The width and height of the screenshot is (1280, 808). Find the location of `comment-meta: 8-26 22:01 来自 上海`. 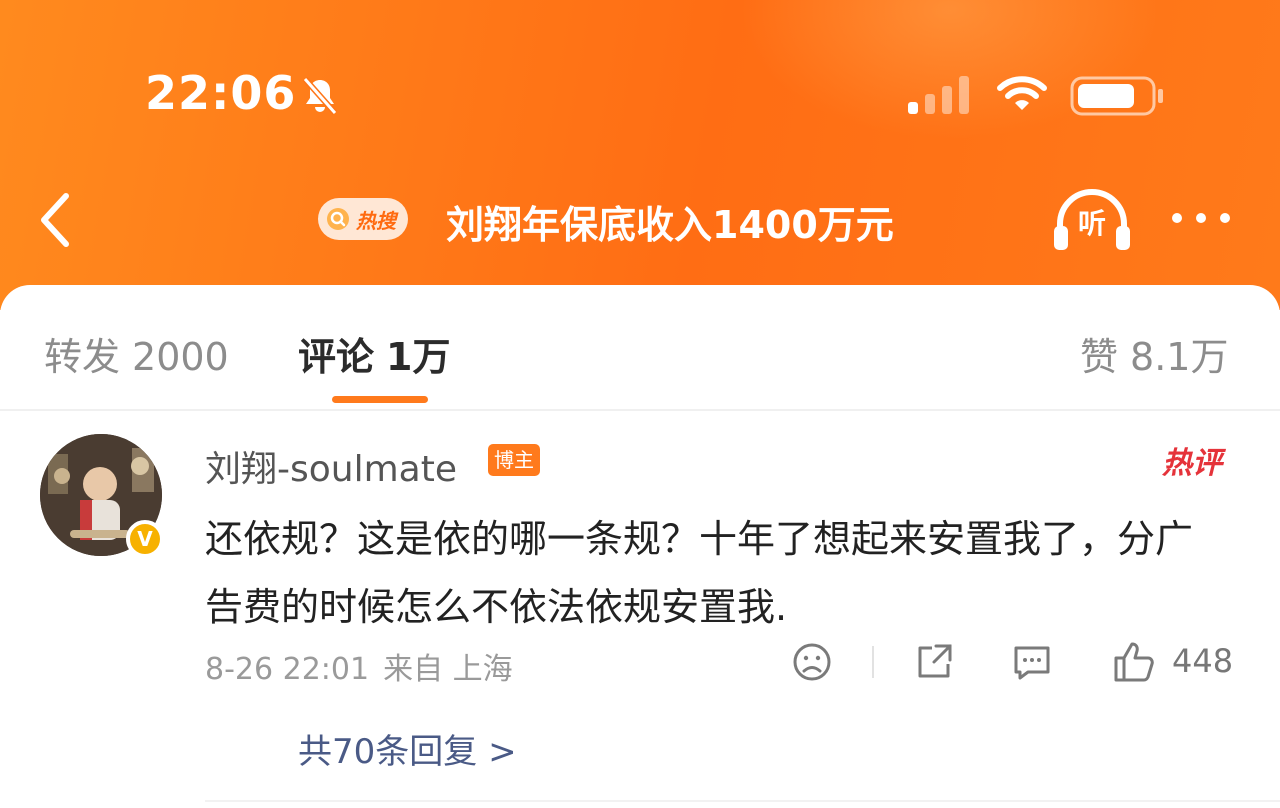

comment-meta: 8-26 22:01 来自 上海 is located at coordinates (359, 666).